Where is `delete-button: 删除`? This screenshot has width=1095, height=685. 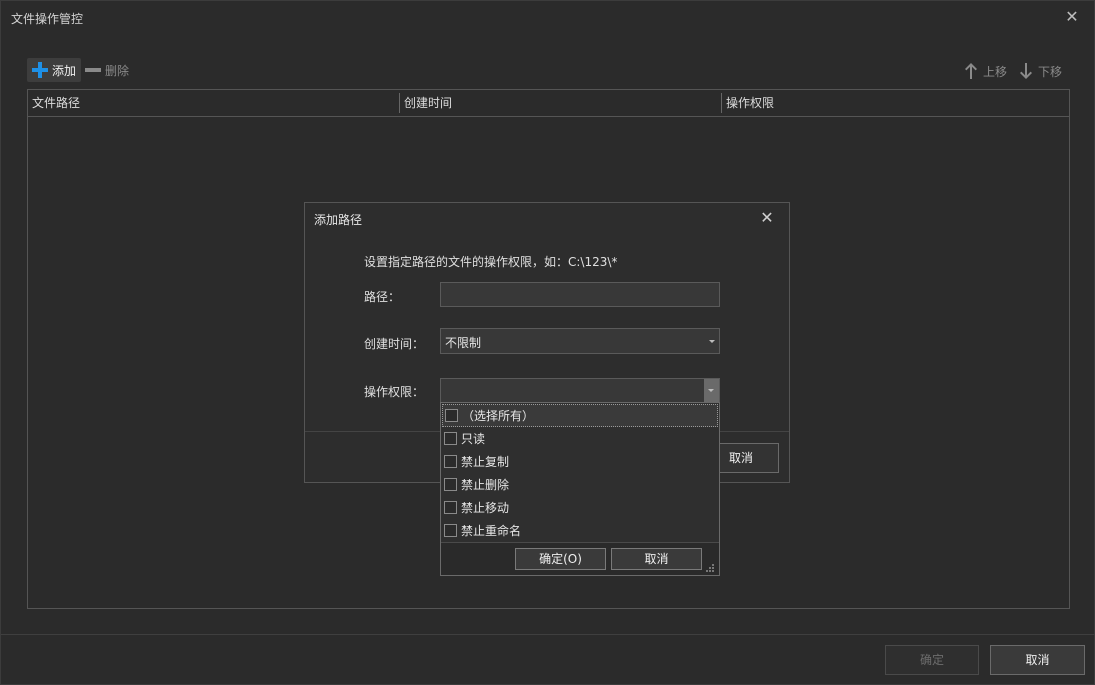 delete-button: 删除 is located at coordinates (107, 70).